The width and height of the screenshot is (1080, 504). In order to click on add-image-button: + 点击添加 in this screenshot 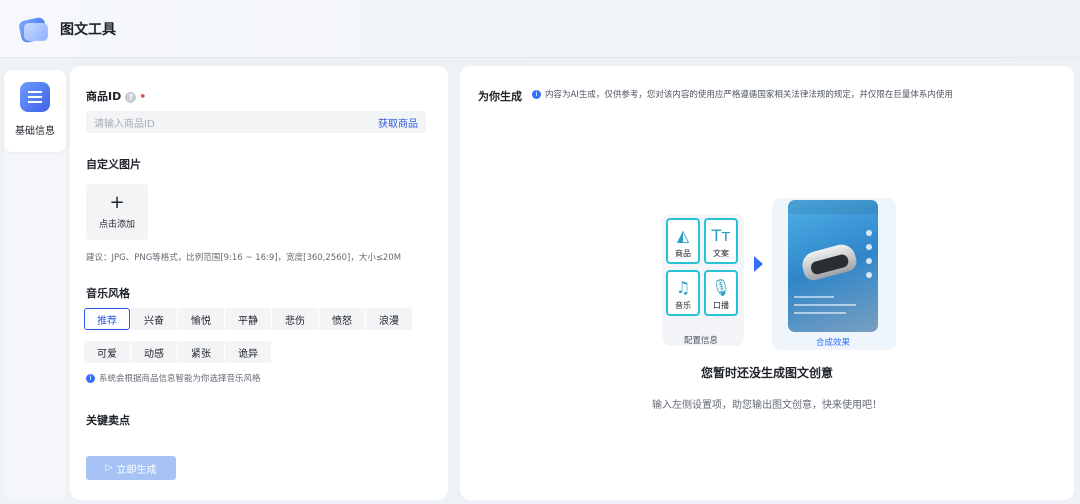, I will do `click(117, 212)`.